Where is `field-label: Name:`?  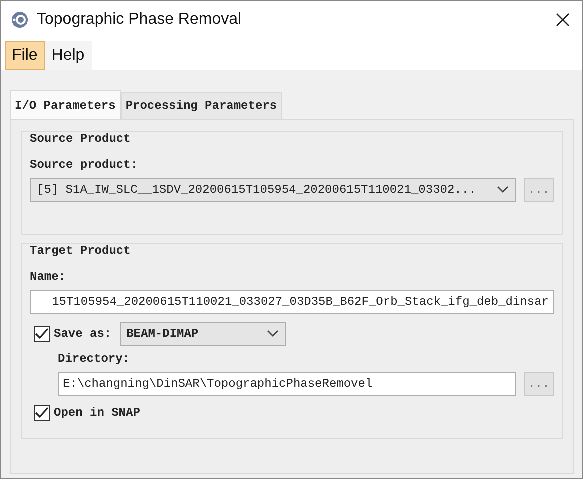 field-label: Name: is located at coordinates (49, 277).